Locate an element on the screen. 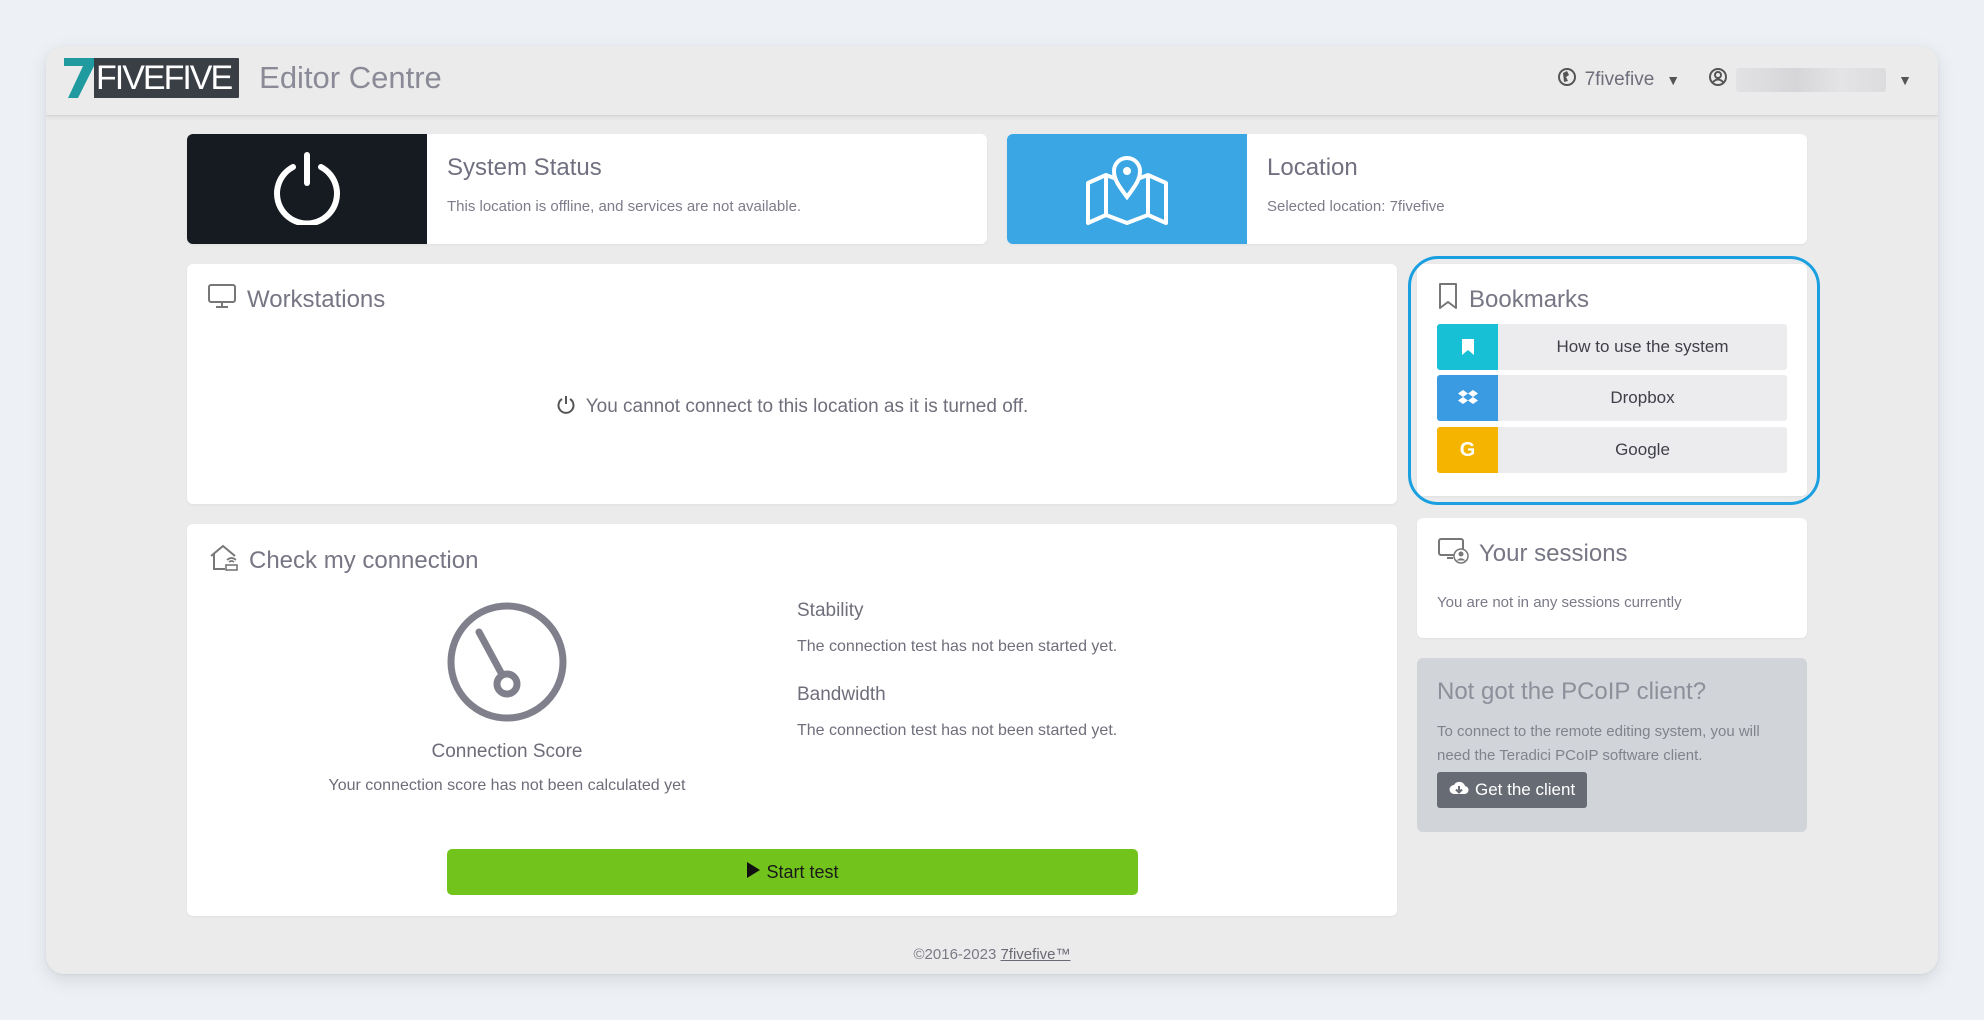 This screenshot has height=1020, width=1984. user-menu: ▼ is located at coordinates (1810, 80).